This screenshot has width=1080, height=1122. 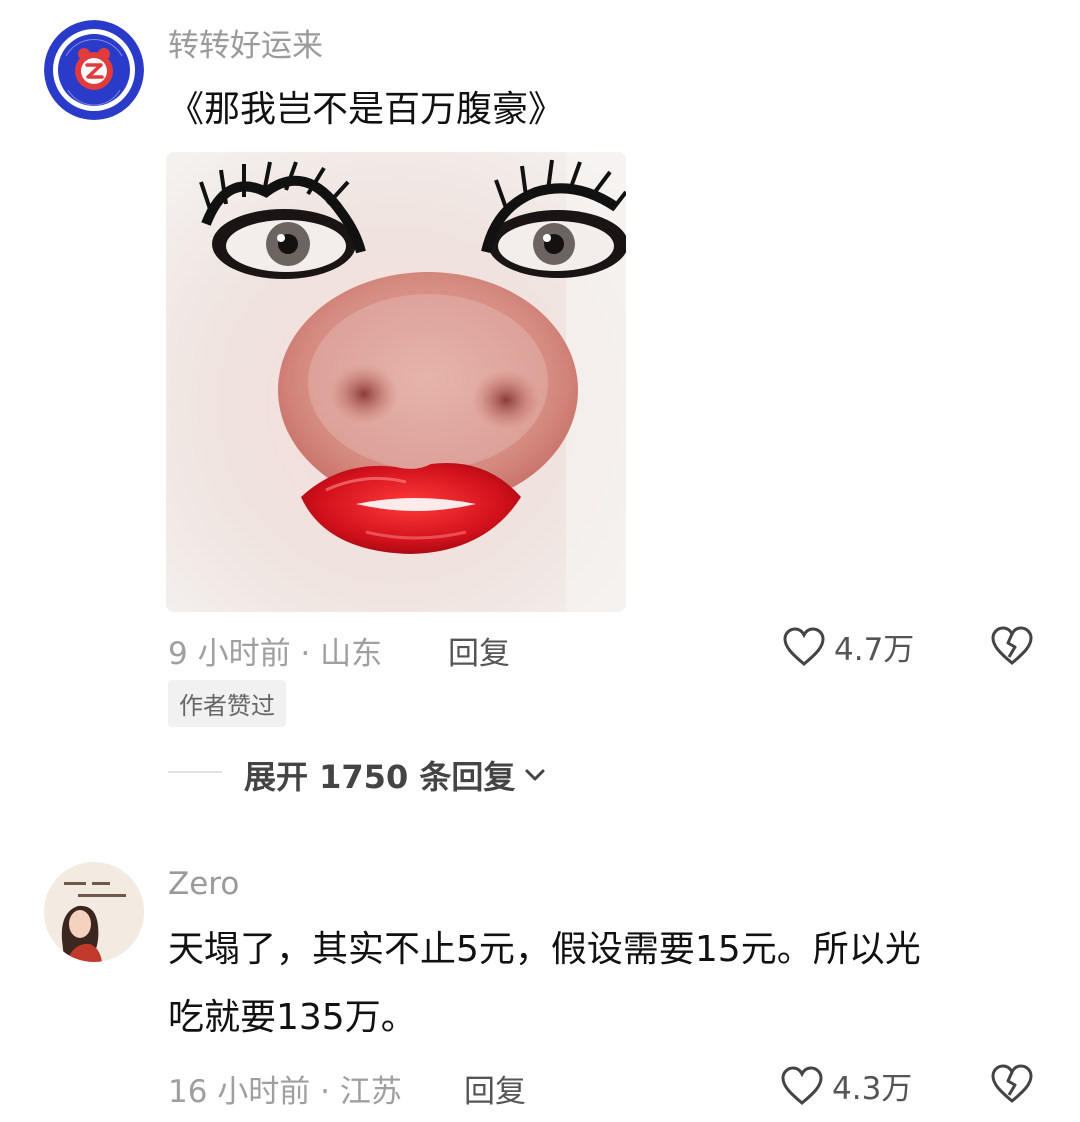 What do you see at coordinates (292, 1017) in the screenshot?
I see `comment-text-line: 吃就要135万。` at bounding box center [292, 1017].